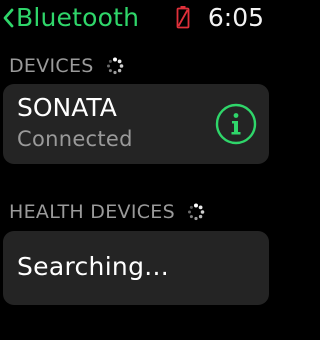 The height and width of the screenshot is (340, 320). What do you see at coordinates (67, 107) in the screenshot?
I see `device-name: SONATA` at bounding box center [67, 107].